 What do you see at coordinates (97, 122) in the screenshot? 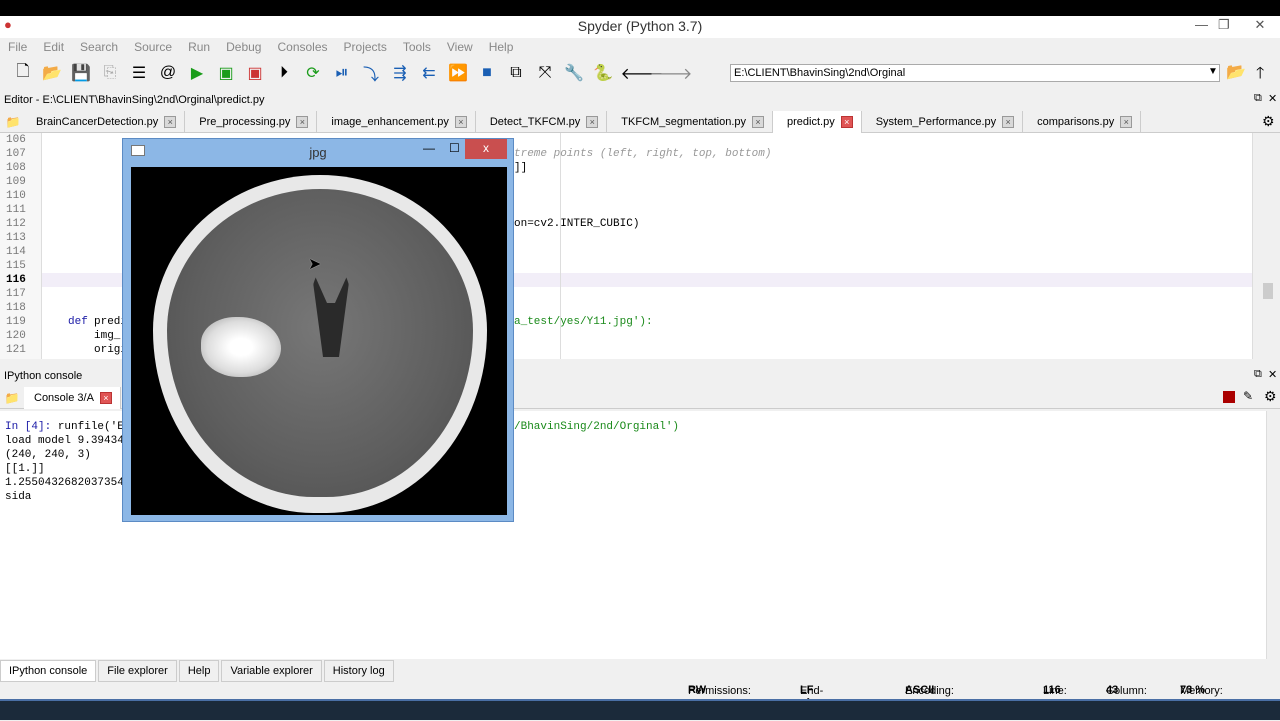
I see `tab-label: BrainCancerDetection.py` at bounding box center [97, 122].